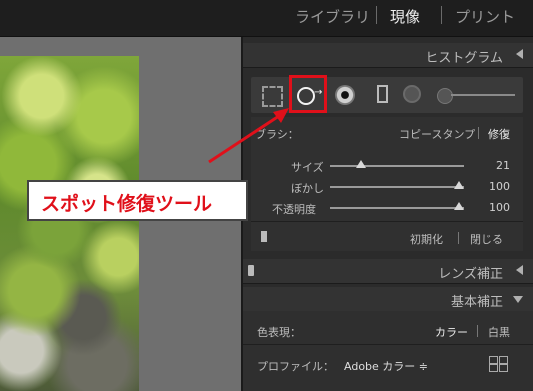 The image size is (533, 391). Describe the element at coordinates (388, 55) in the screenshot. I see `histogram-header: ヒストグラム` at that location.